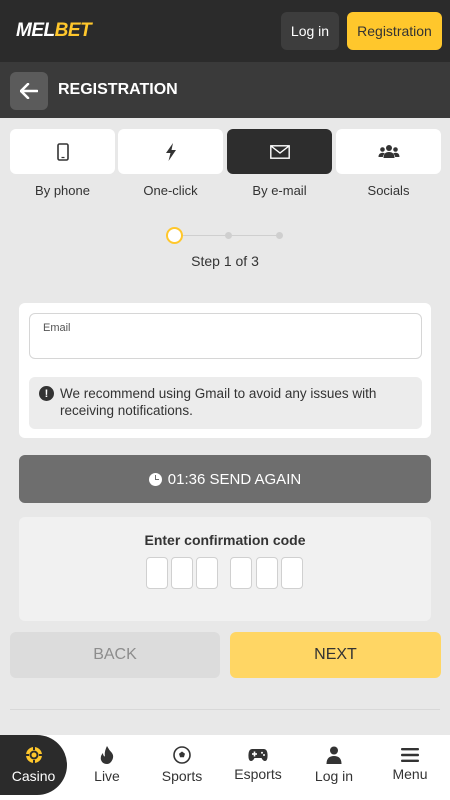 The width and height of the screenshot is (450, 800). What do you see at coordinates (35, 30) in the screenshot?
I see `logo-text-mel: MEL` at bounding box center [35, 30].